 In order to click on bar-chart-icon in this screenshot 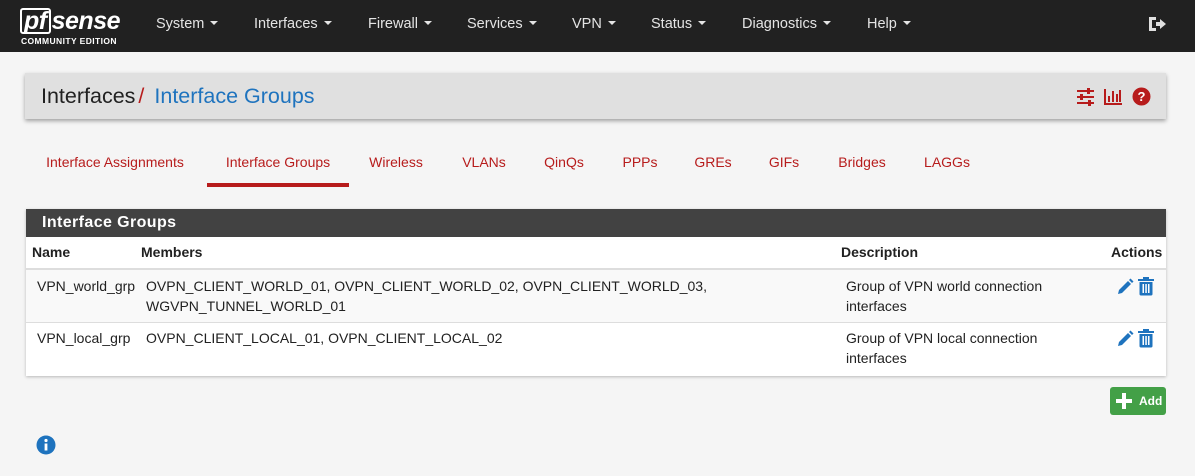, I will do `click(1113, 96)`.